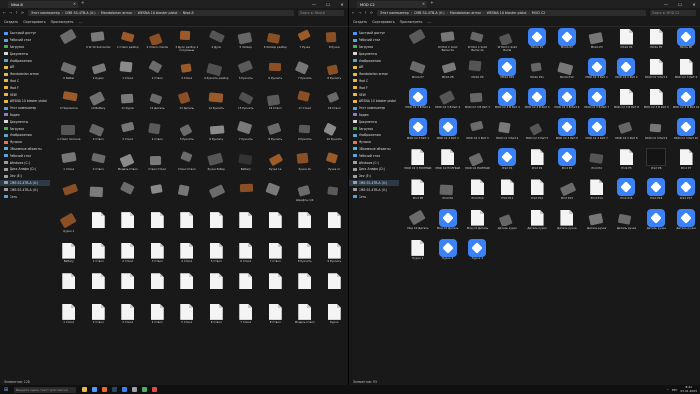 This screenshot has width=700, height=394. Describe the element at coordinates (627, 42) in the screenshot. I see `file-item: MC2A P4` at that location.